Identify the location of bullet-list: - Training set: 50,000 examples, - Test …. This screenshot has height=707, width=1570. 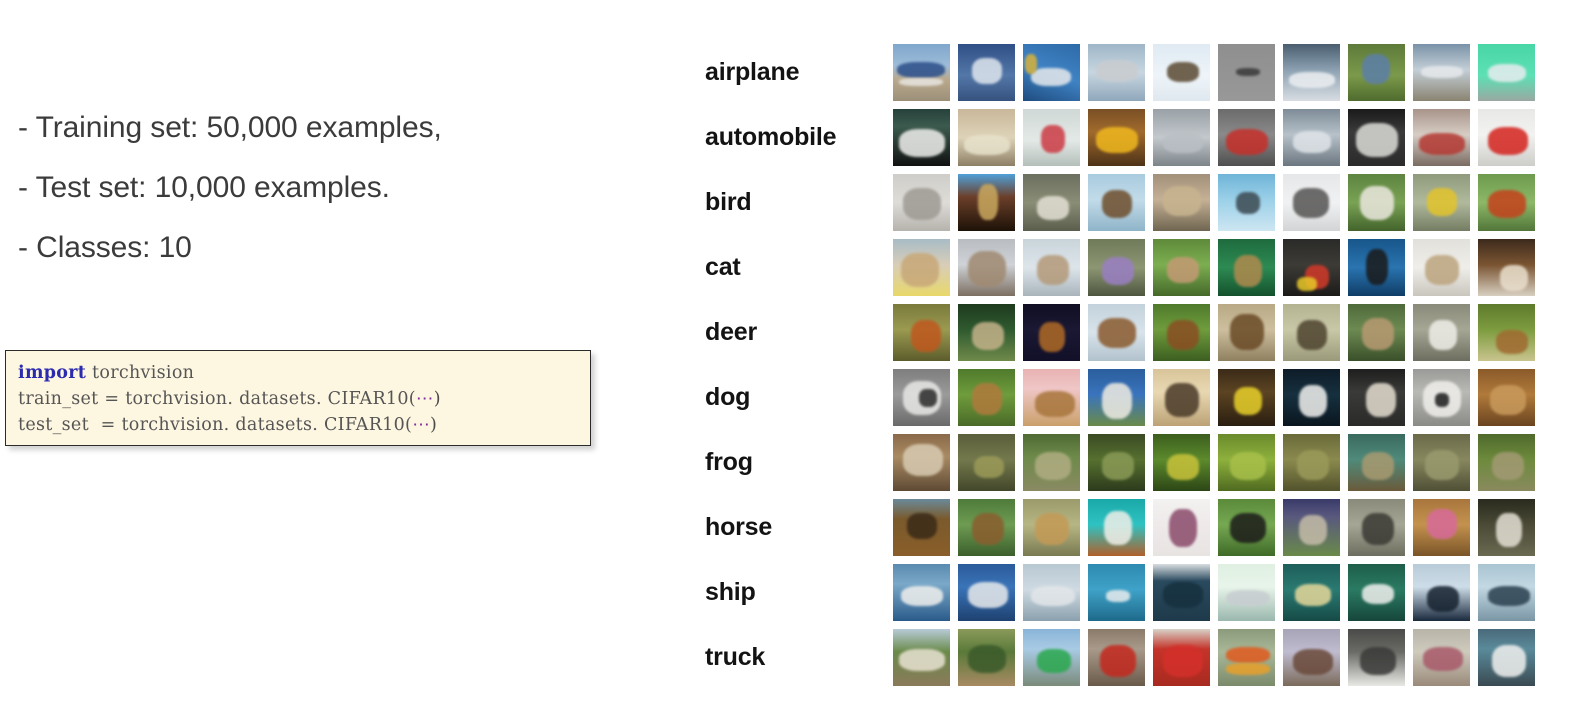
(318, 188).